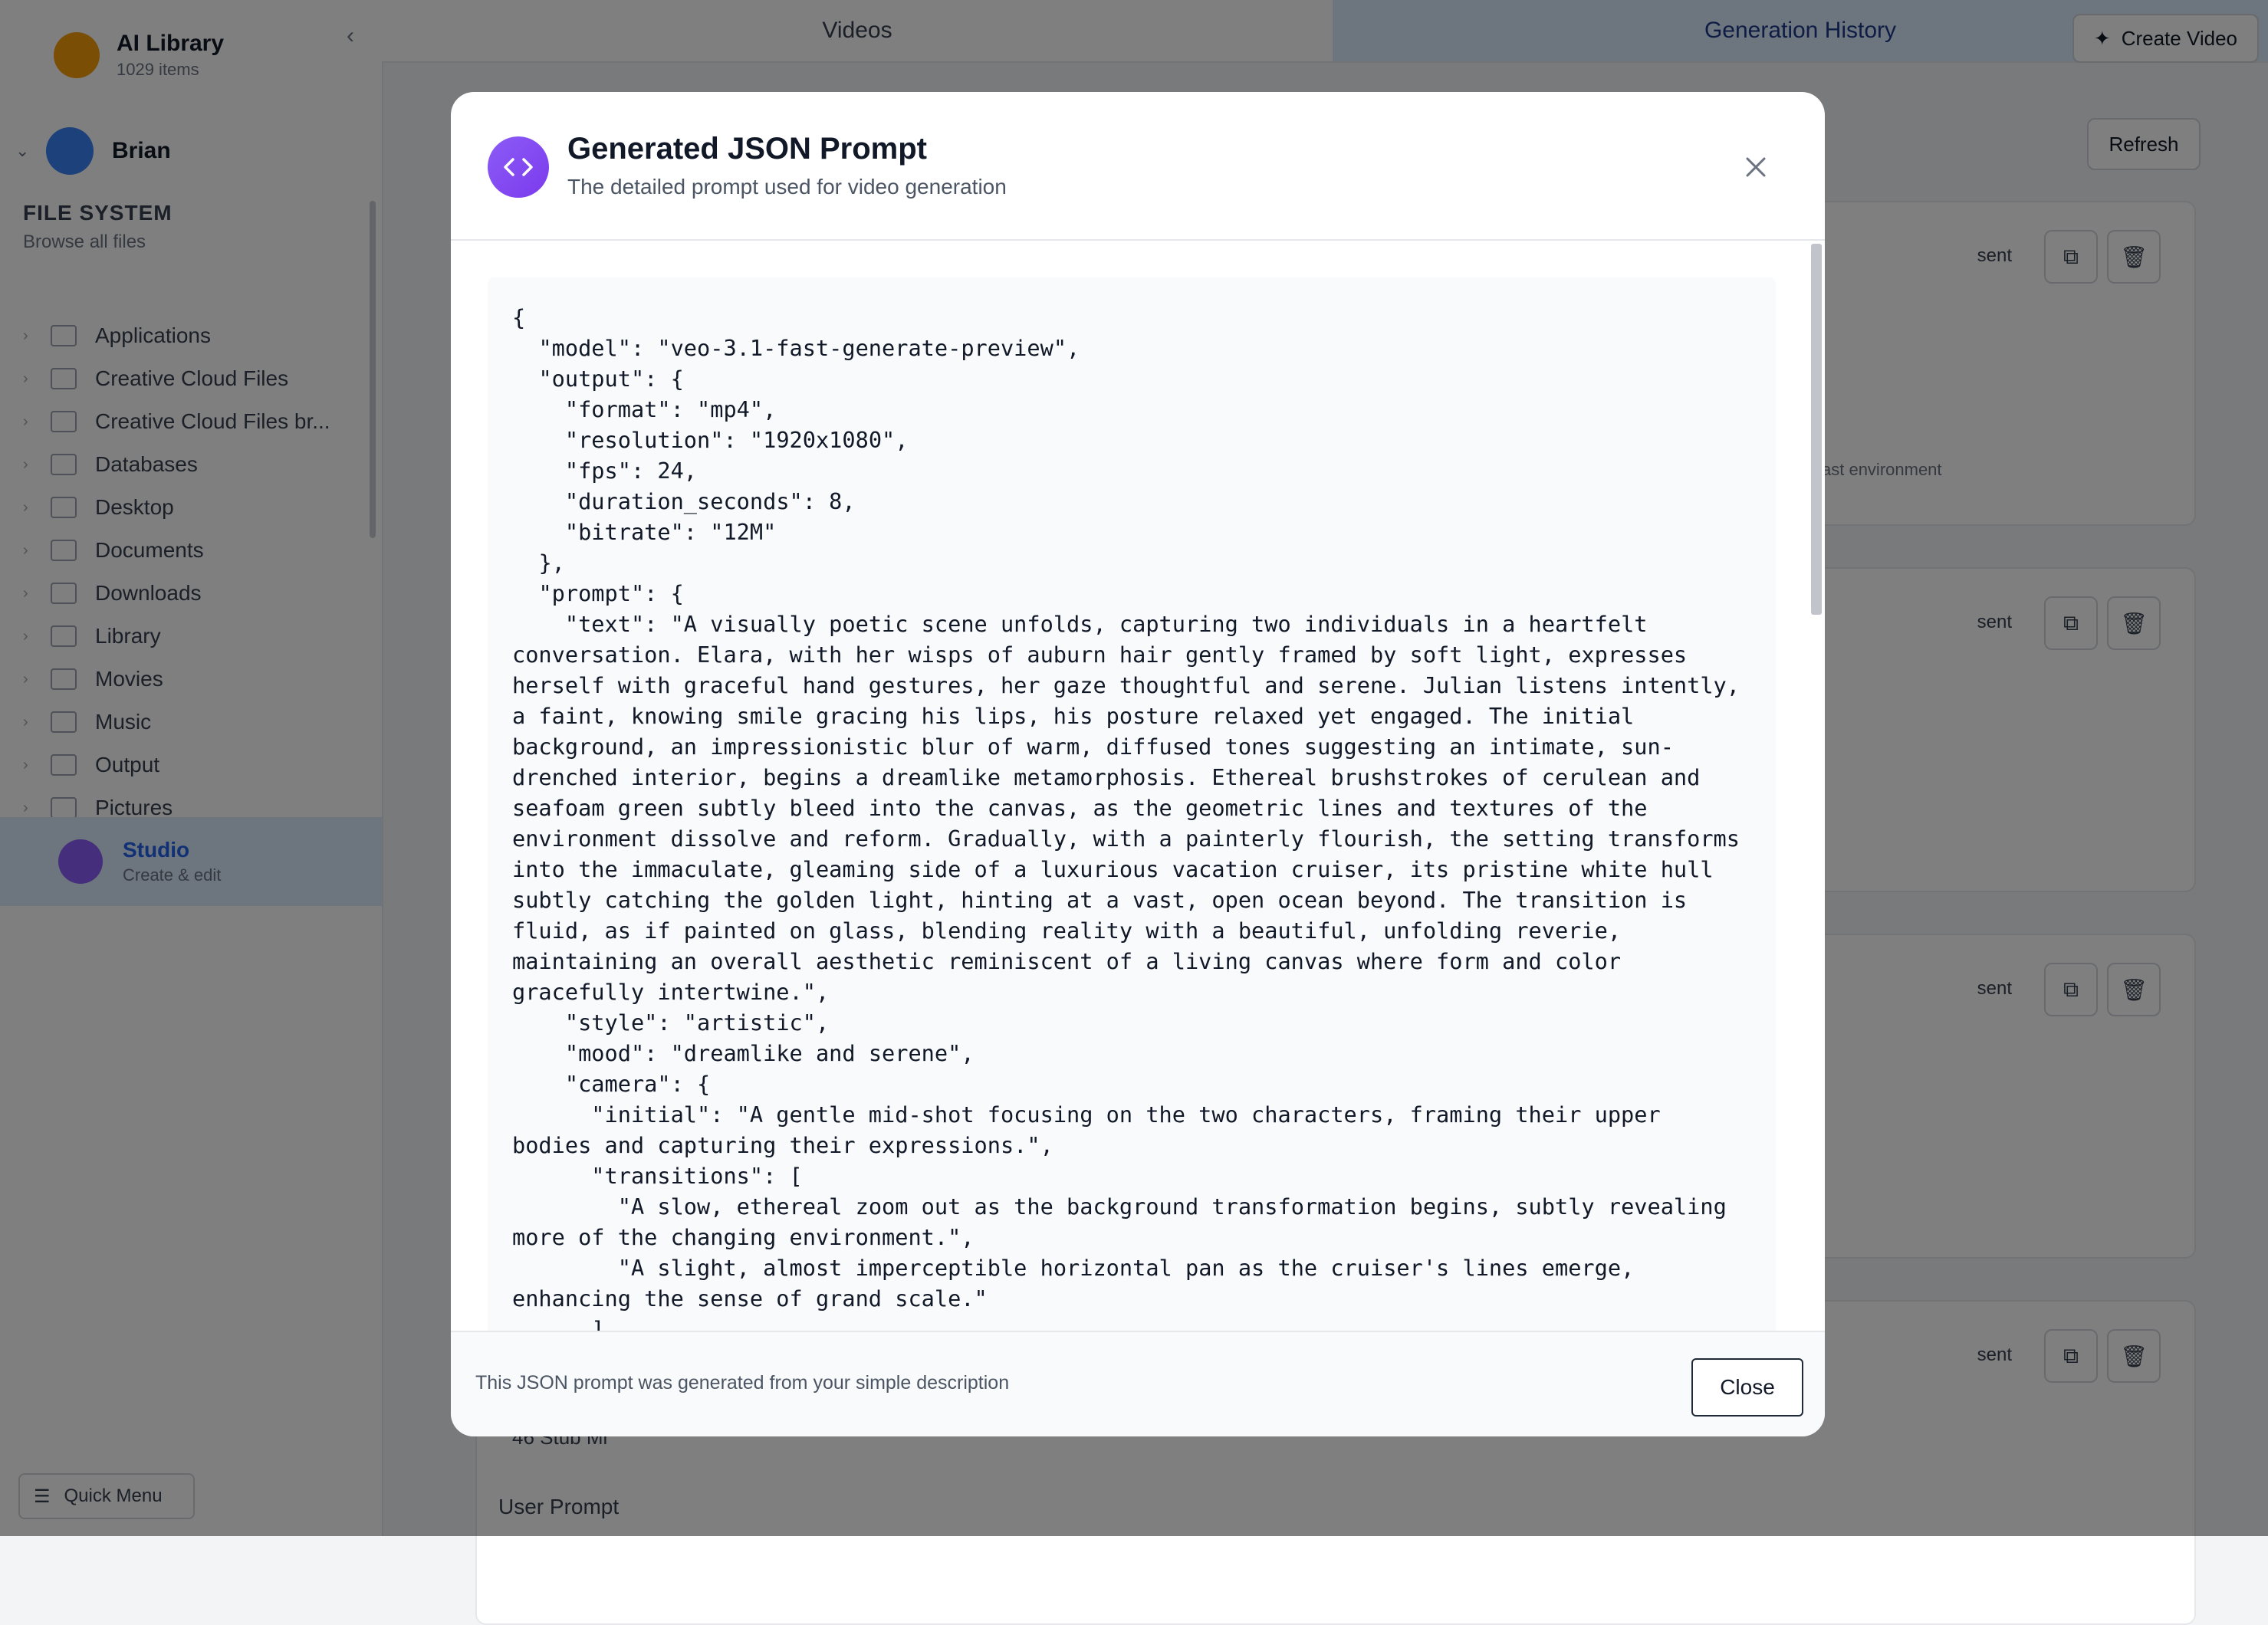  Describe the element at coordinates (747, 149) in the screenshot. I see `dialog-title: Generated JSON Prompt` at that location.